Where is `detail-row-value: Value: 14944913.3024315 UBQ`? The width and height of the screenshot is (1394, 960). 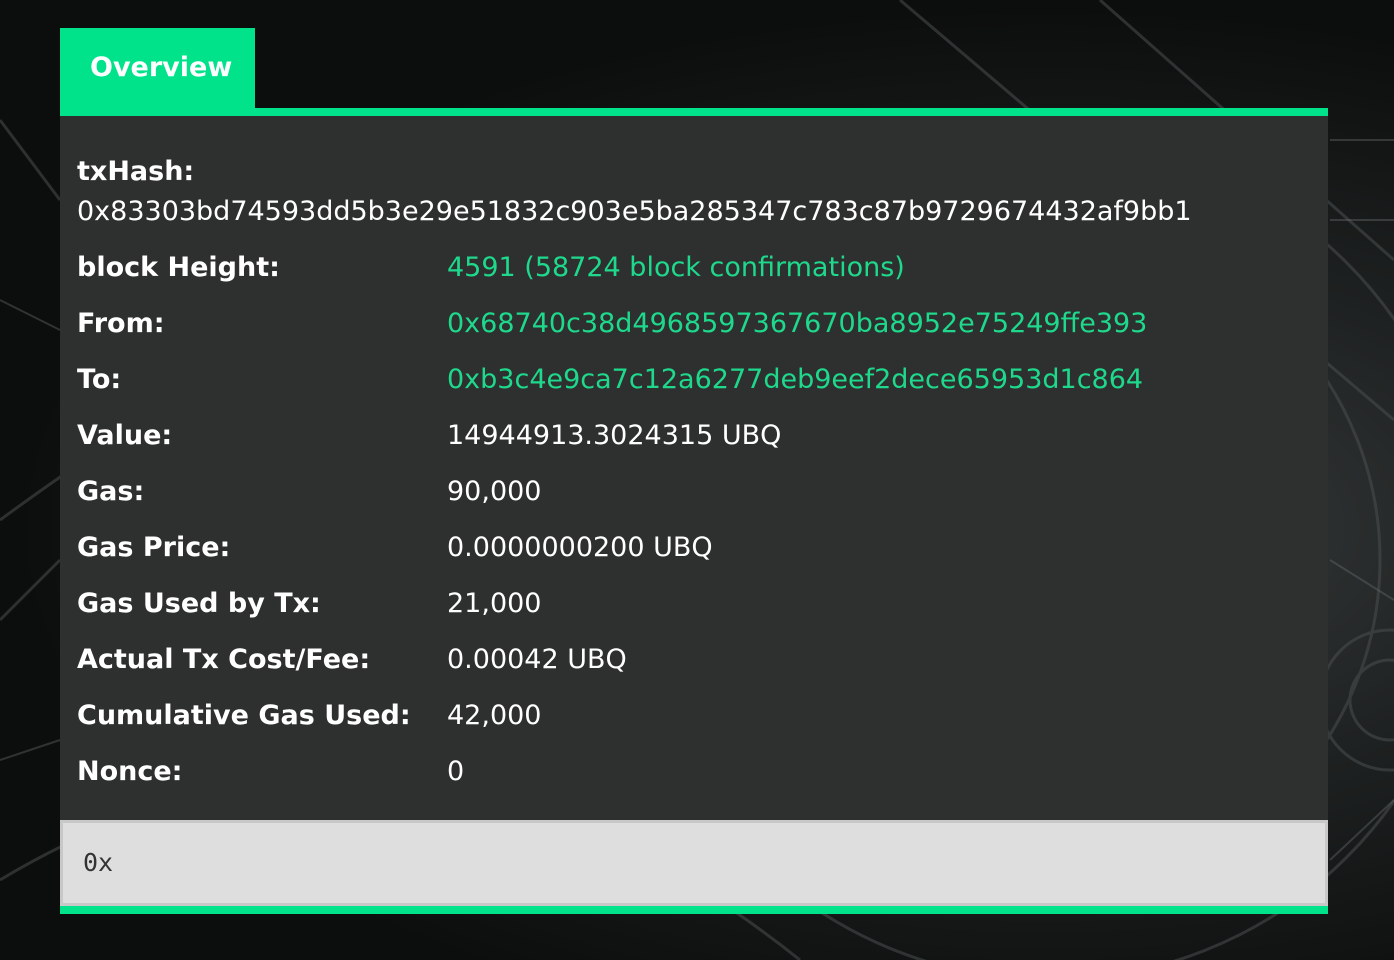
detail-row-value: Value: 14944913.3024315 UBQ is located at coordinates (692, 440).